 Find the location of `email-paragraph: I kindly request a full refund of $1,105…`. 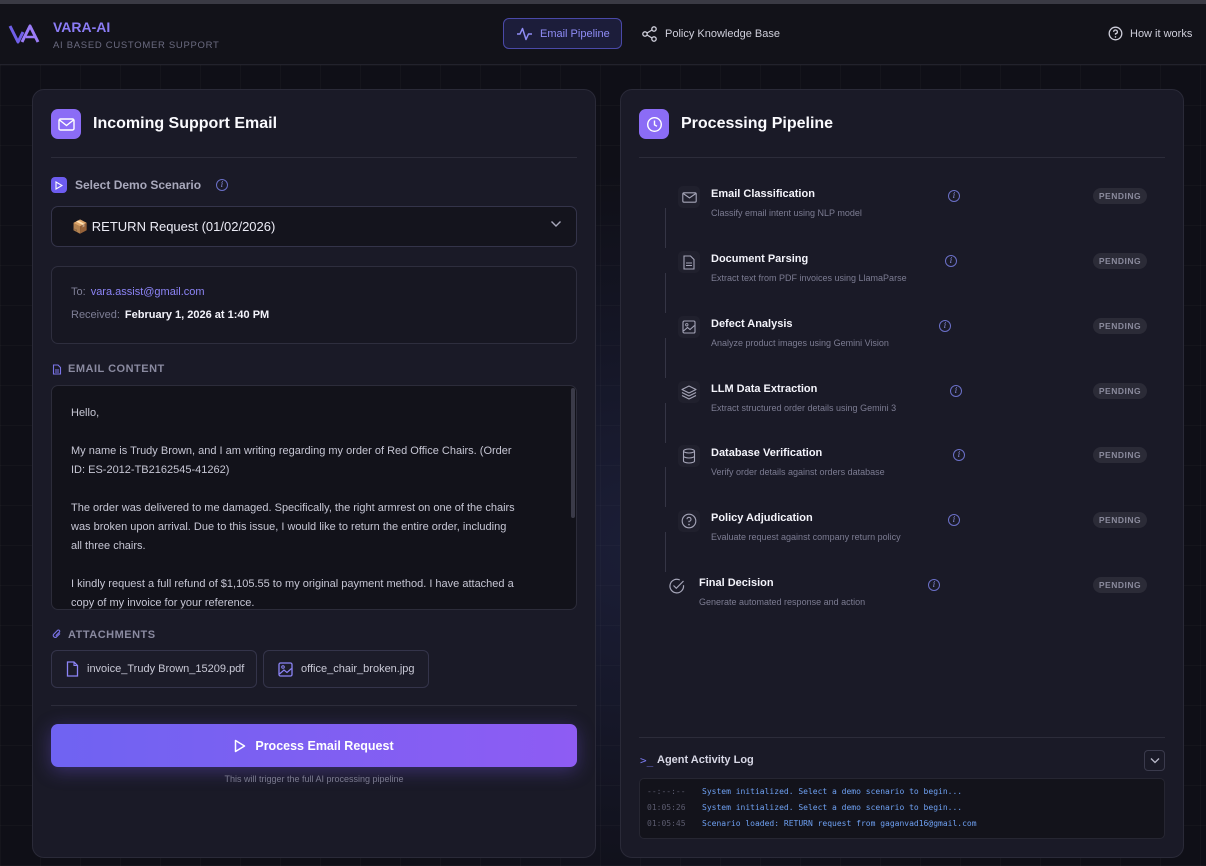

email-paragraph: I kindly request a full refund of $1,105… is located at coordinates (292, 593).